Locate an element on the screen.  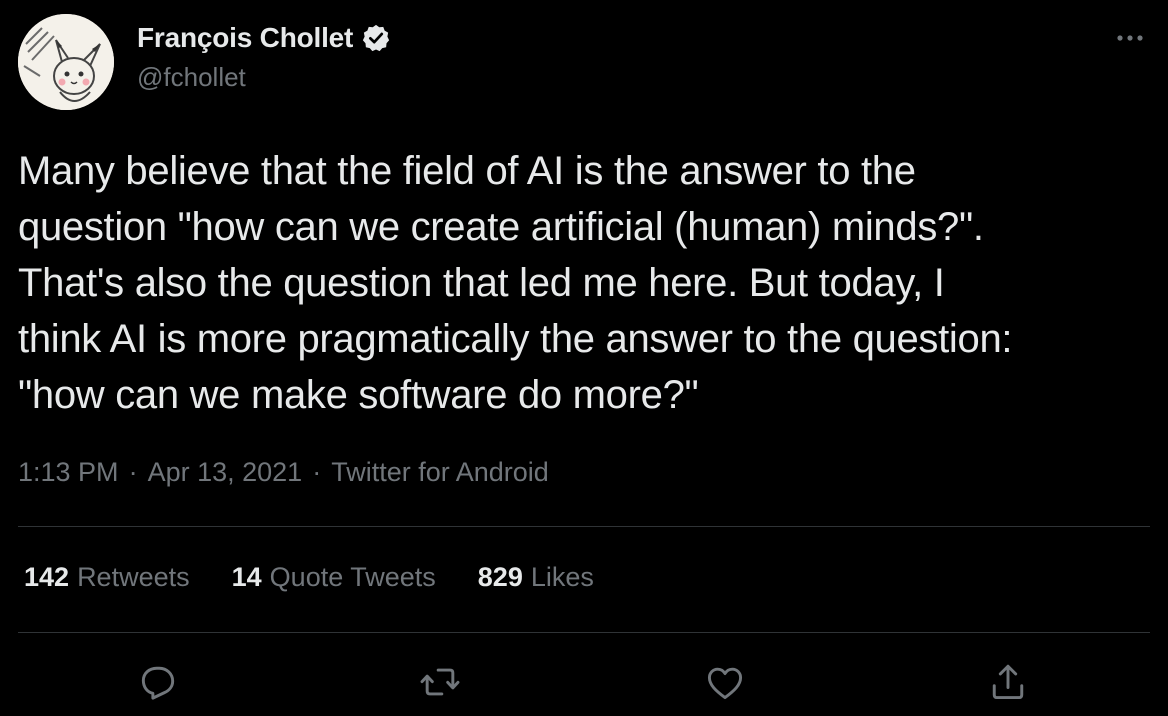
more-options-icon is located at coordinates (1130, 38).